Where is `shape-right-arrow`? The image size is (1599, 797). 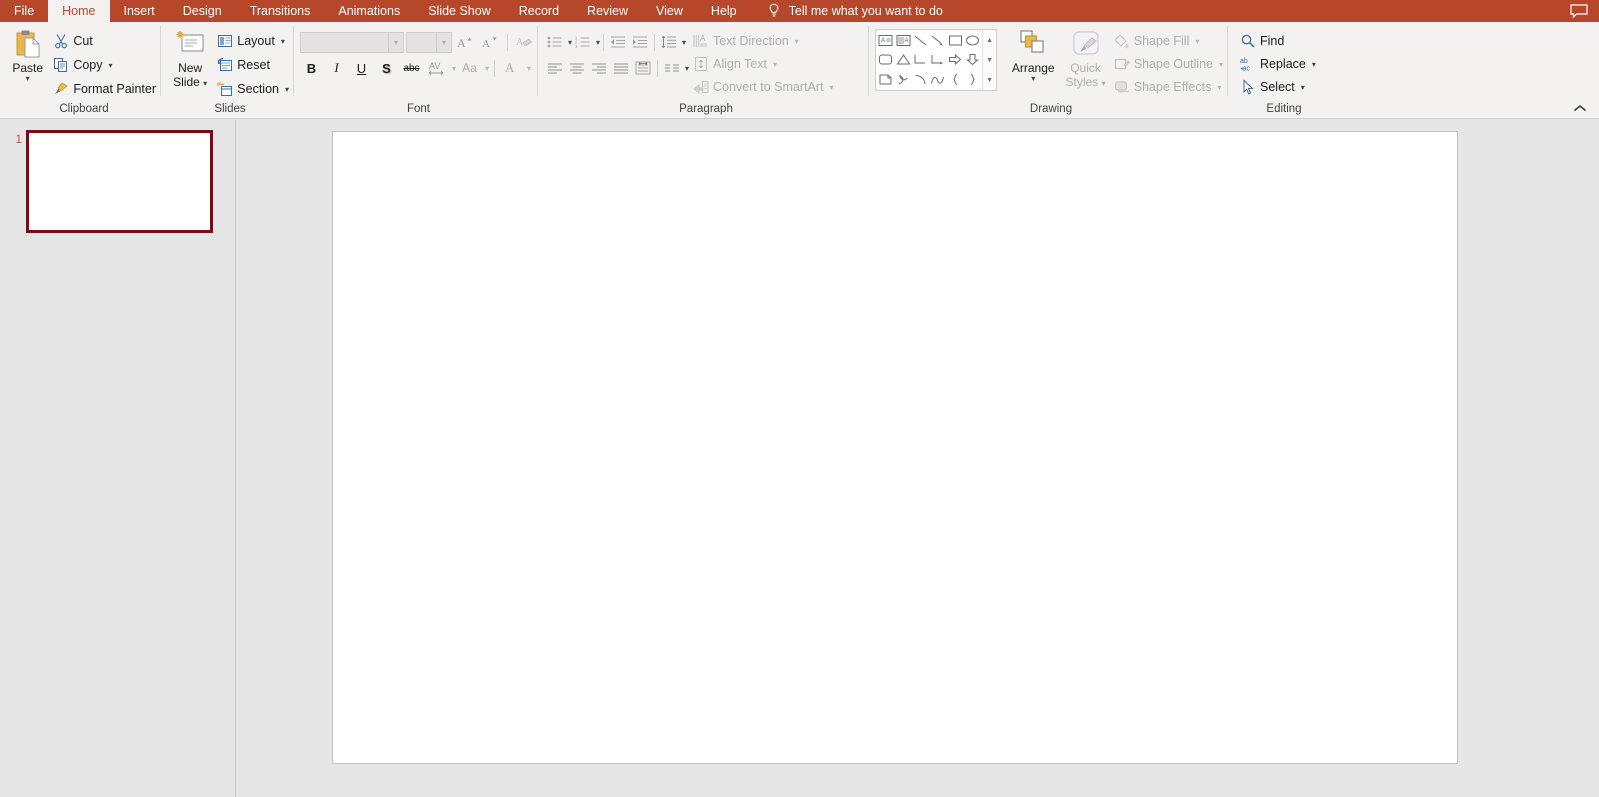 shape-right-arrow is located at coordinates (954, 59).